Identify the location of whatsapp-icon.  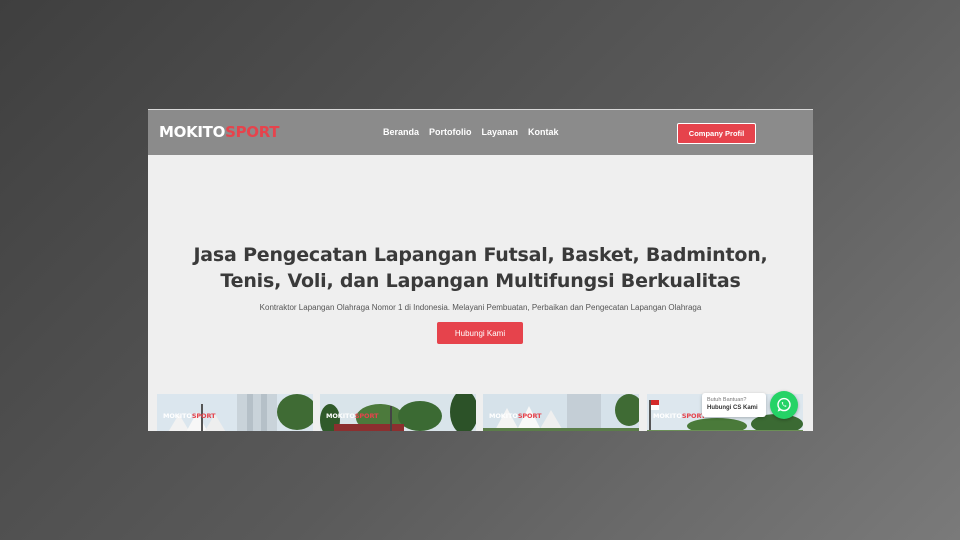
(784, 404).